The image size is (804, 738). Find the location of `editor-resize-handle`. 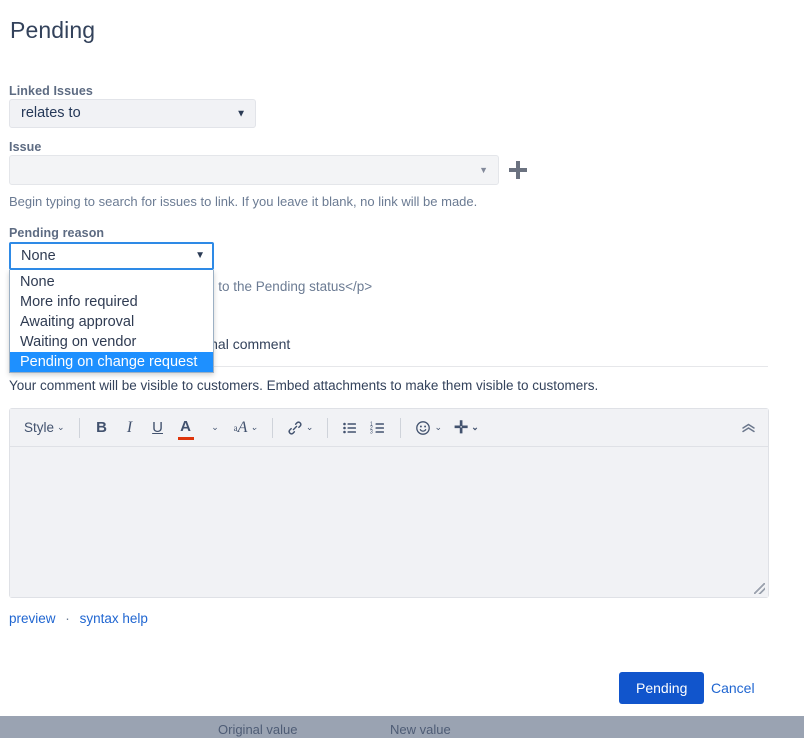

editor-resize-handle is located at coordinates (759, 588).